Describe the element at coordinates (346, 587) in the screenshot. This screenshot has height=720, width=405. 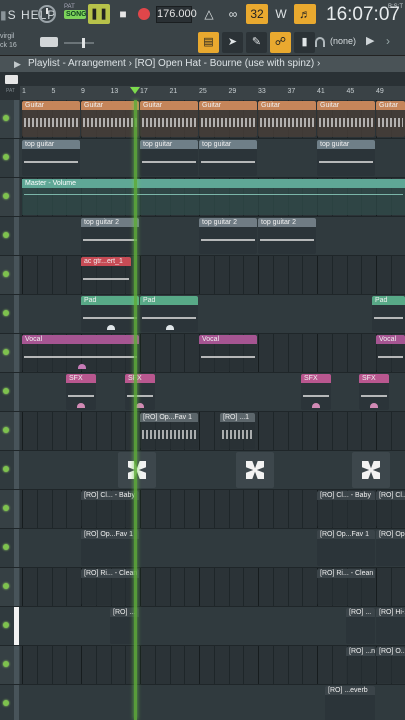
I see `clip-rim: [RO] Ri... - Clean` at that location.